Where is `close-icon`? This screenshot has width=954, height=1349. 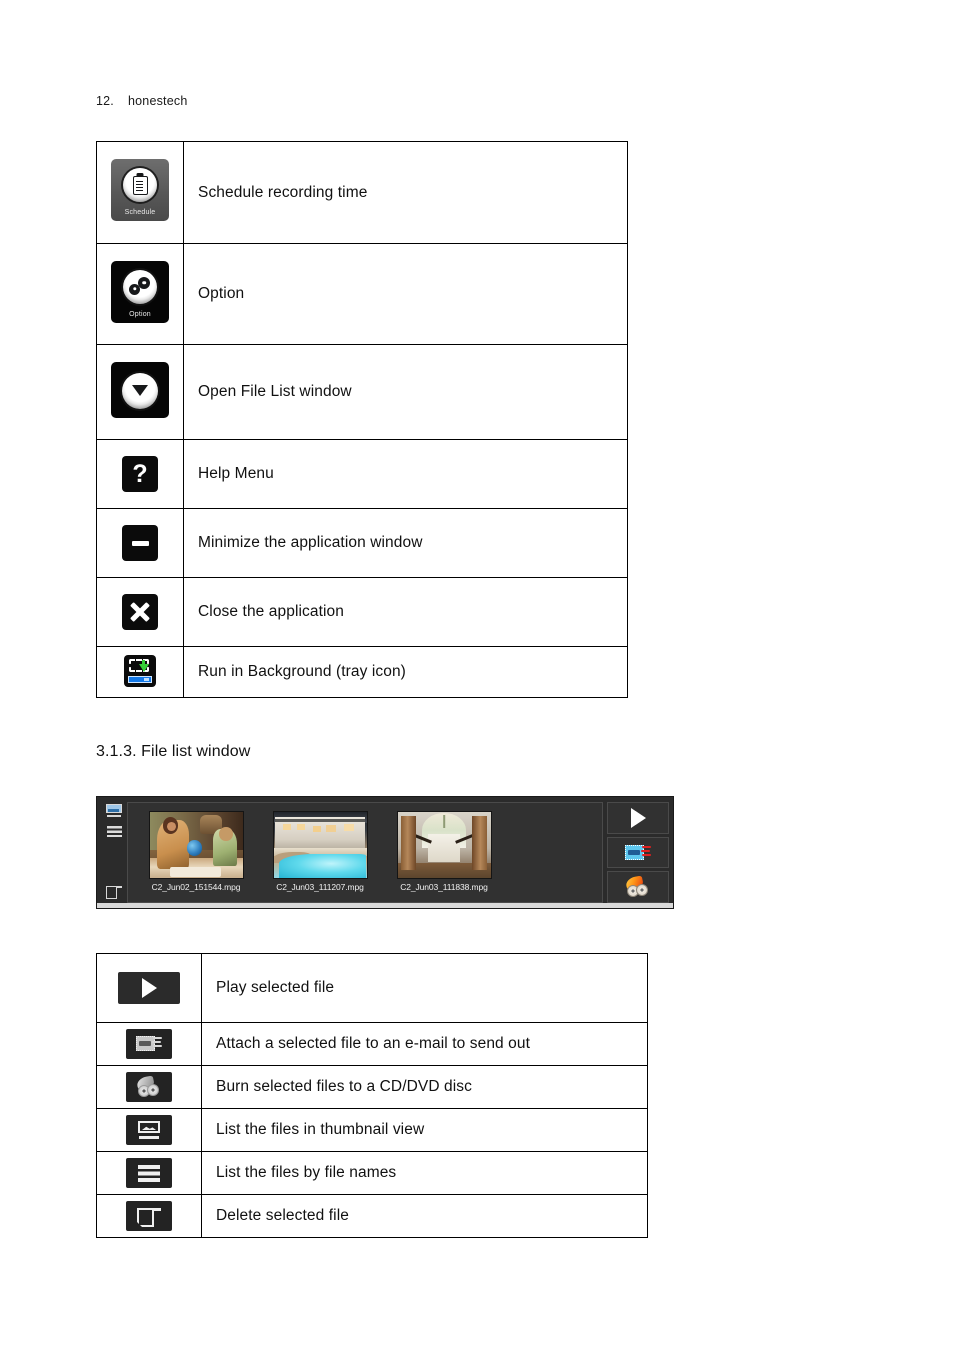
close-icon is located at coordinates (140, 612).